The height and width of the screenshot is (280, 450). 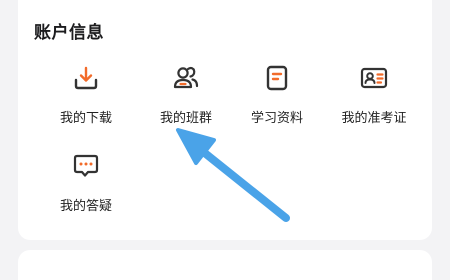 What do you see at coordinates (85, 206) in the screenshot?
I see `my-qa-label: 我的答疑` at bounding box center [85, 206].